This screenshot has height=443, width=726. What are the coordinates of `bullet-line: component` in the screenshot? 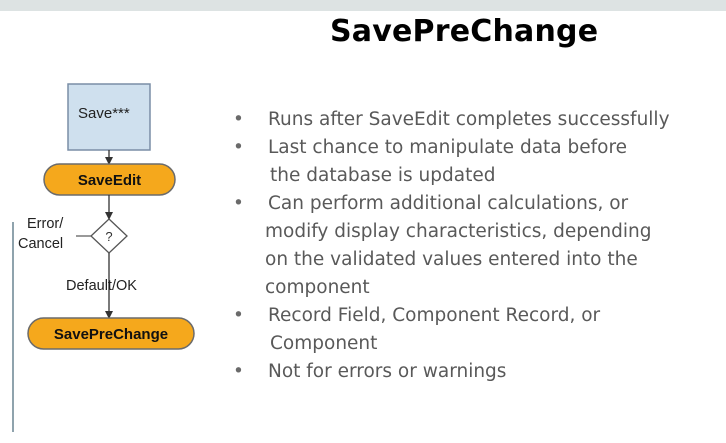 It's located at (317, 287).